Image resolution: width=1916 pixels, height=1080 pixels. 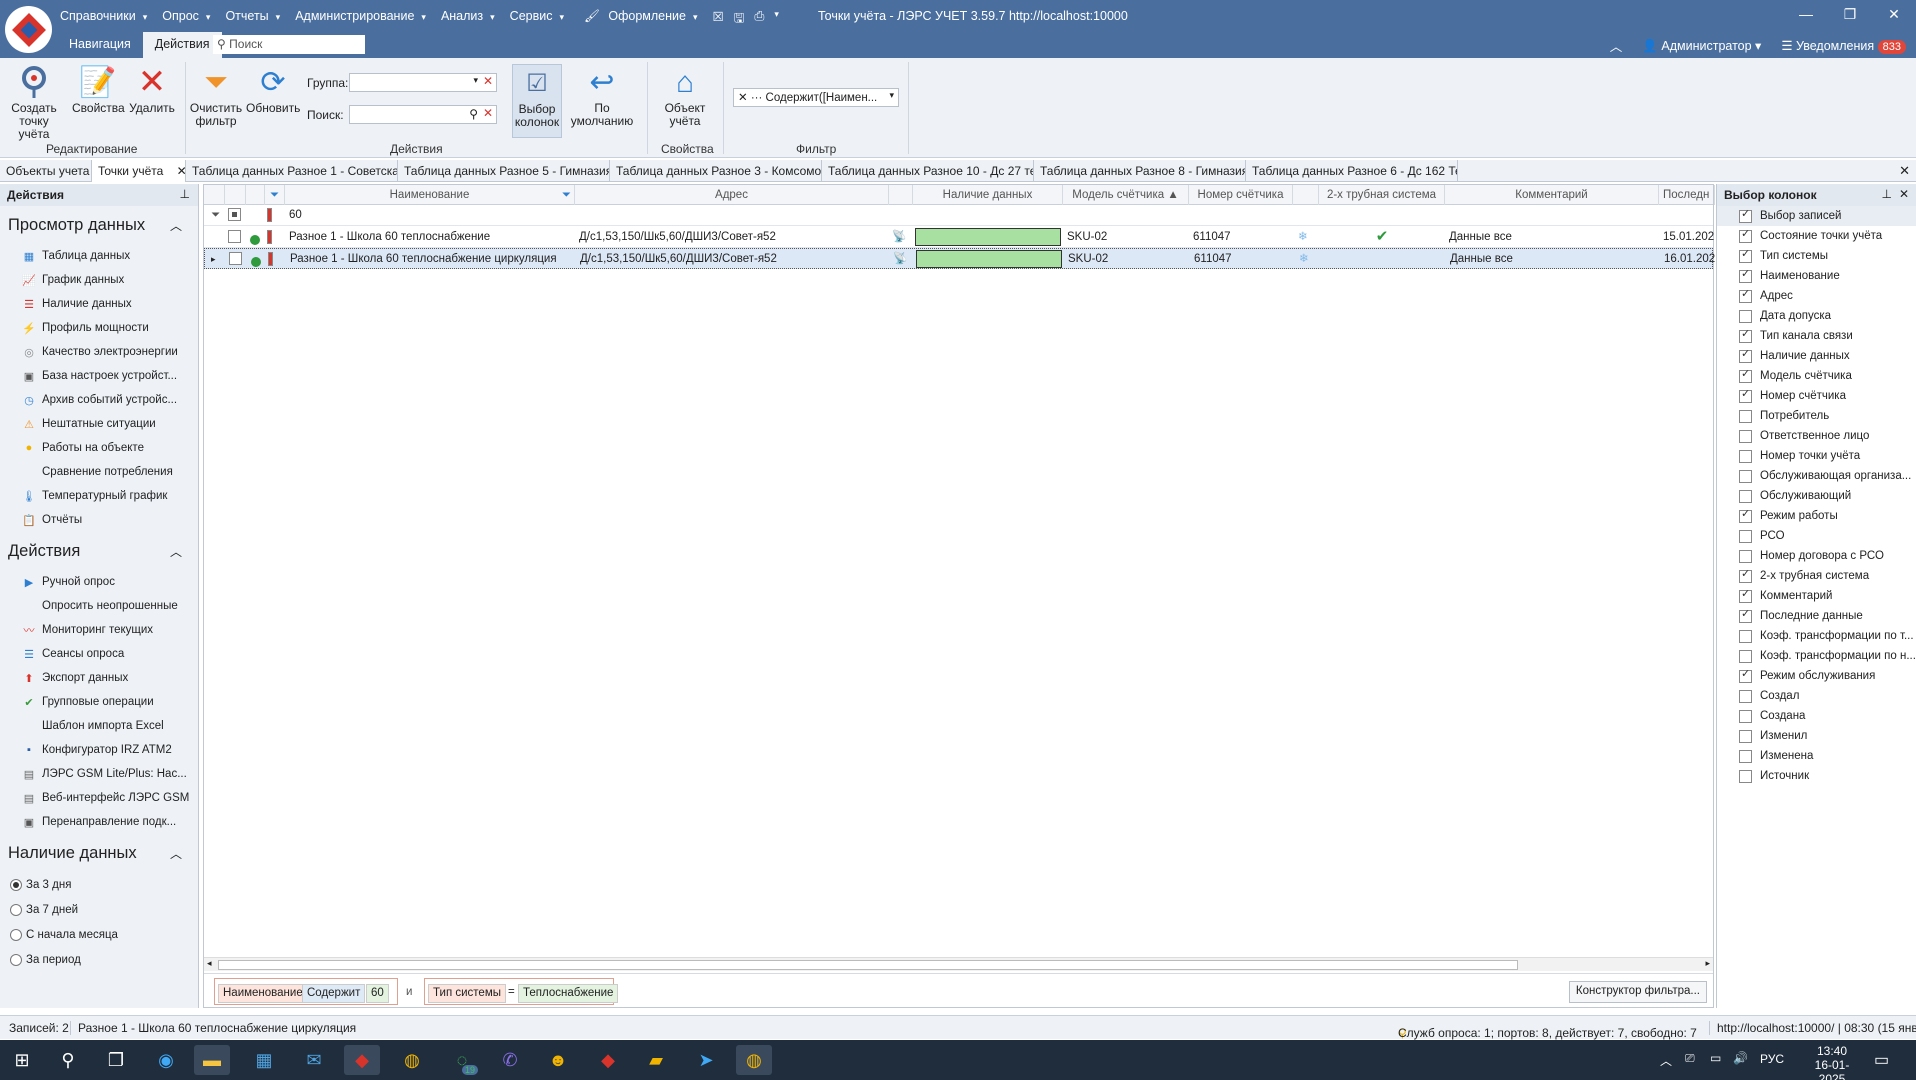 What do you see at coordinates (1126, 195) in the screenshot?
I see `col-meter-model: Модель счётчика ▲` at bounding box center [1126, 195].